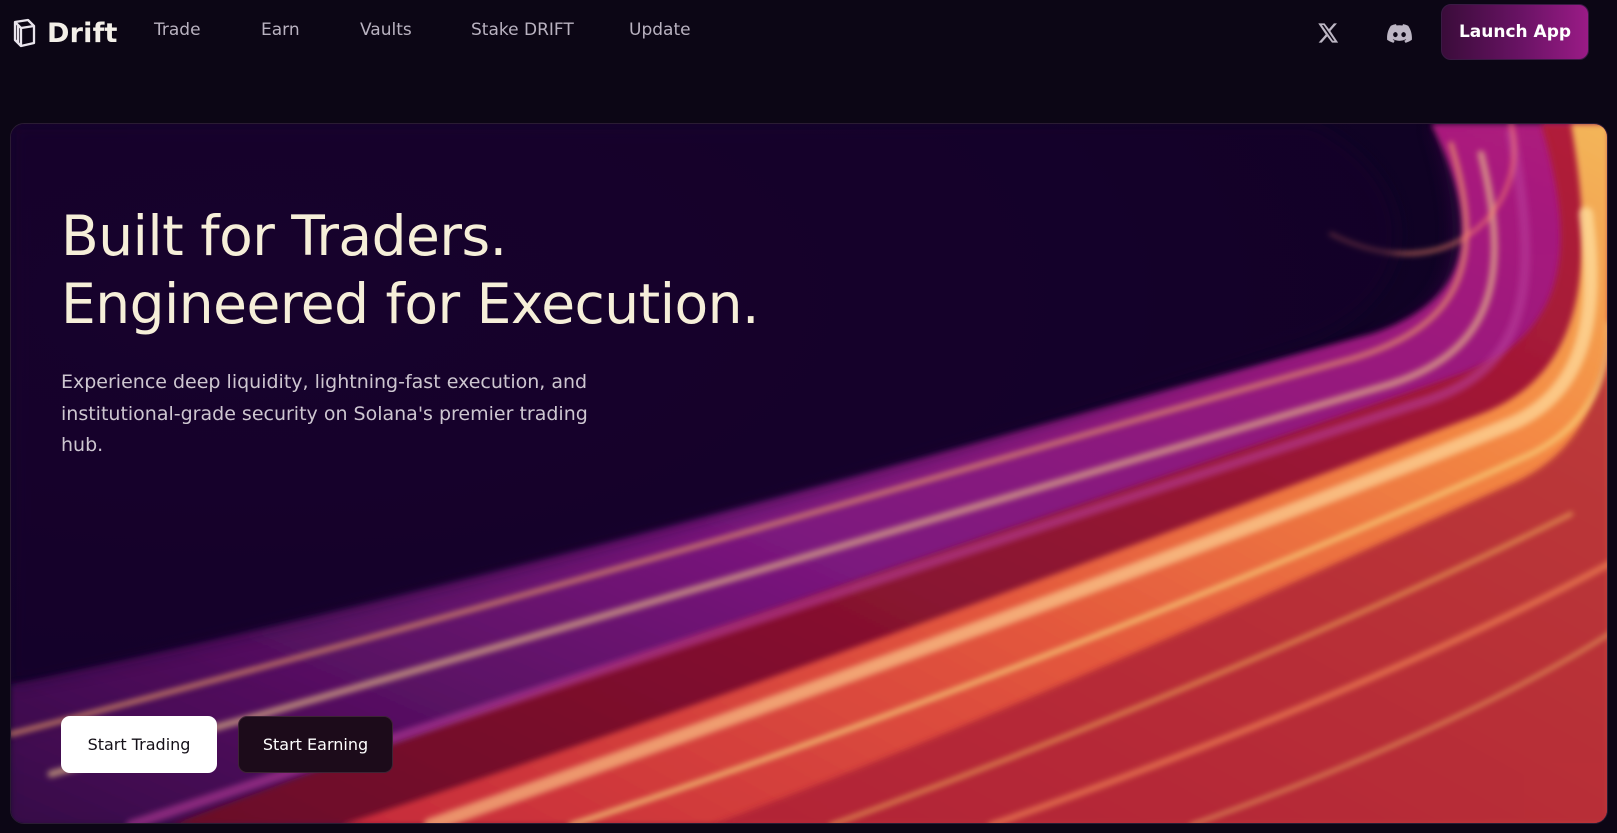 Image resolution: width=1617 pixels, height=833 pixels. What do you see at coordinates (674, 30) in the screenshot?
I see `nav-link-update: Update` at bounding box center [674, 30].